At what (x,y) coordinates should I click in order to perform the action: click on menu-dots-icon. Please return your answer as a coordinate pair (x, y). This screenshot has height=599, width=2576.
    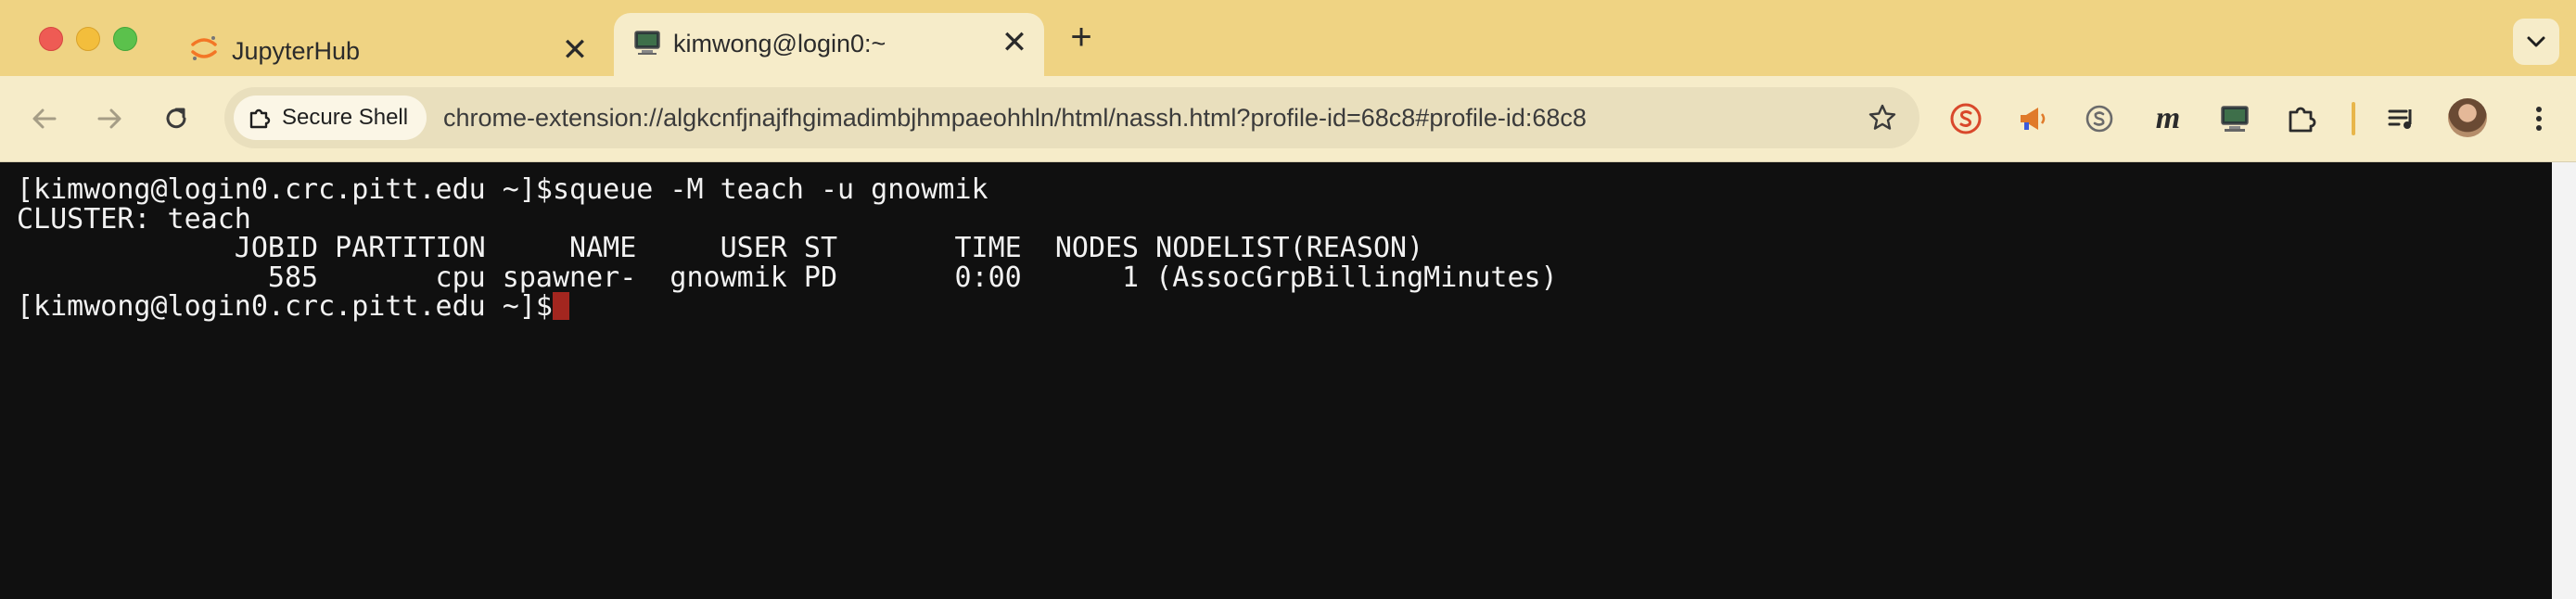
    Looking at the image, I should click on (2539, 118).